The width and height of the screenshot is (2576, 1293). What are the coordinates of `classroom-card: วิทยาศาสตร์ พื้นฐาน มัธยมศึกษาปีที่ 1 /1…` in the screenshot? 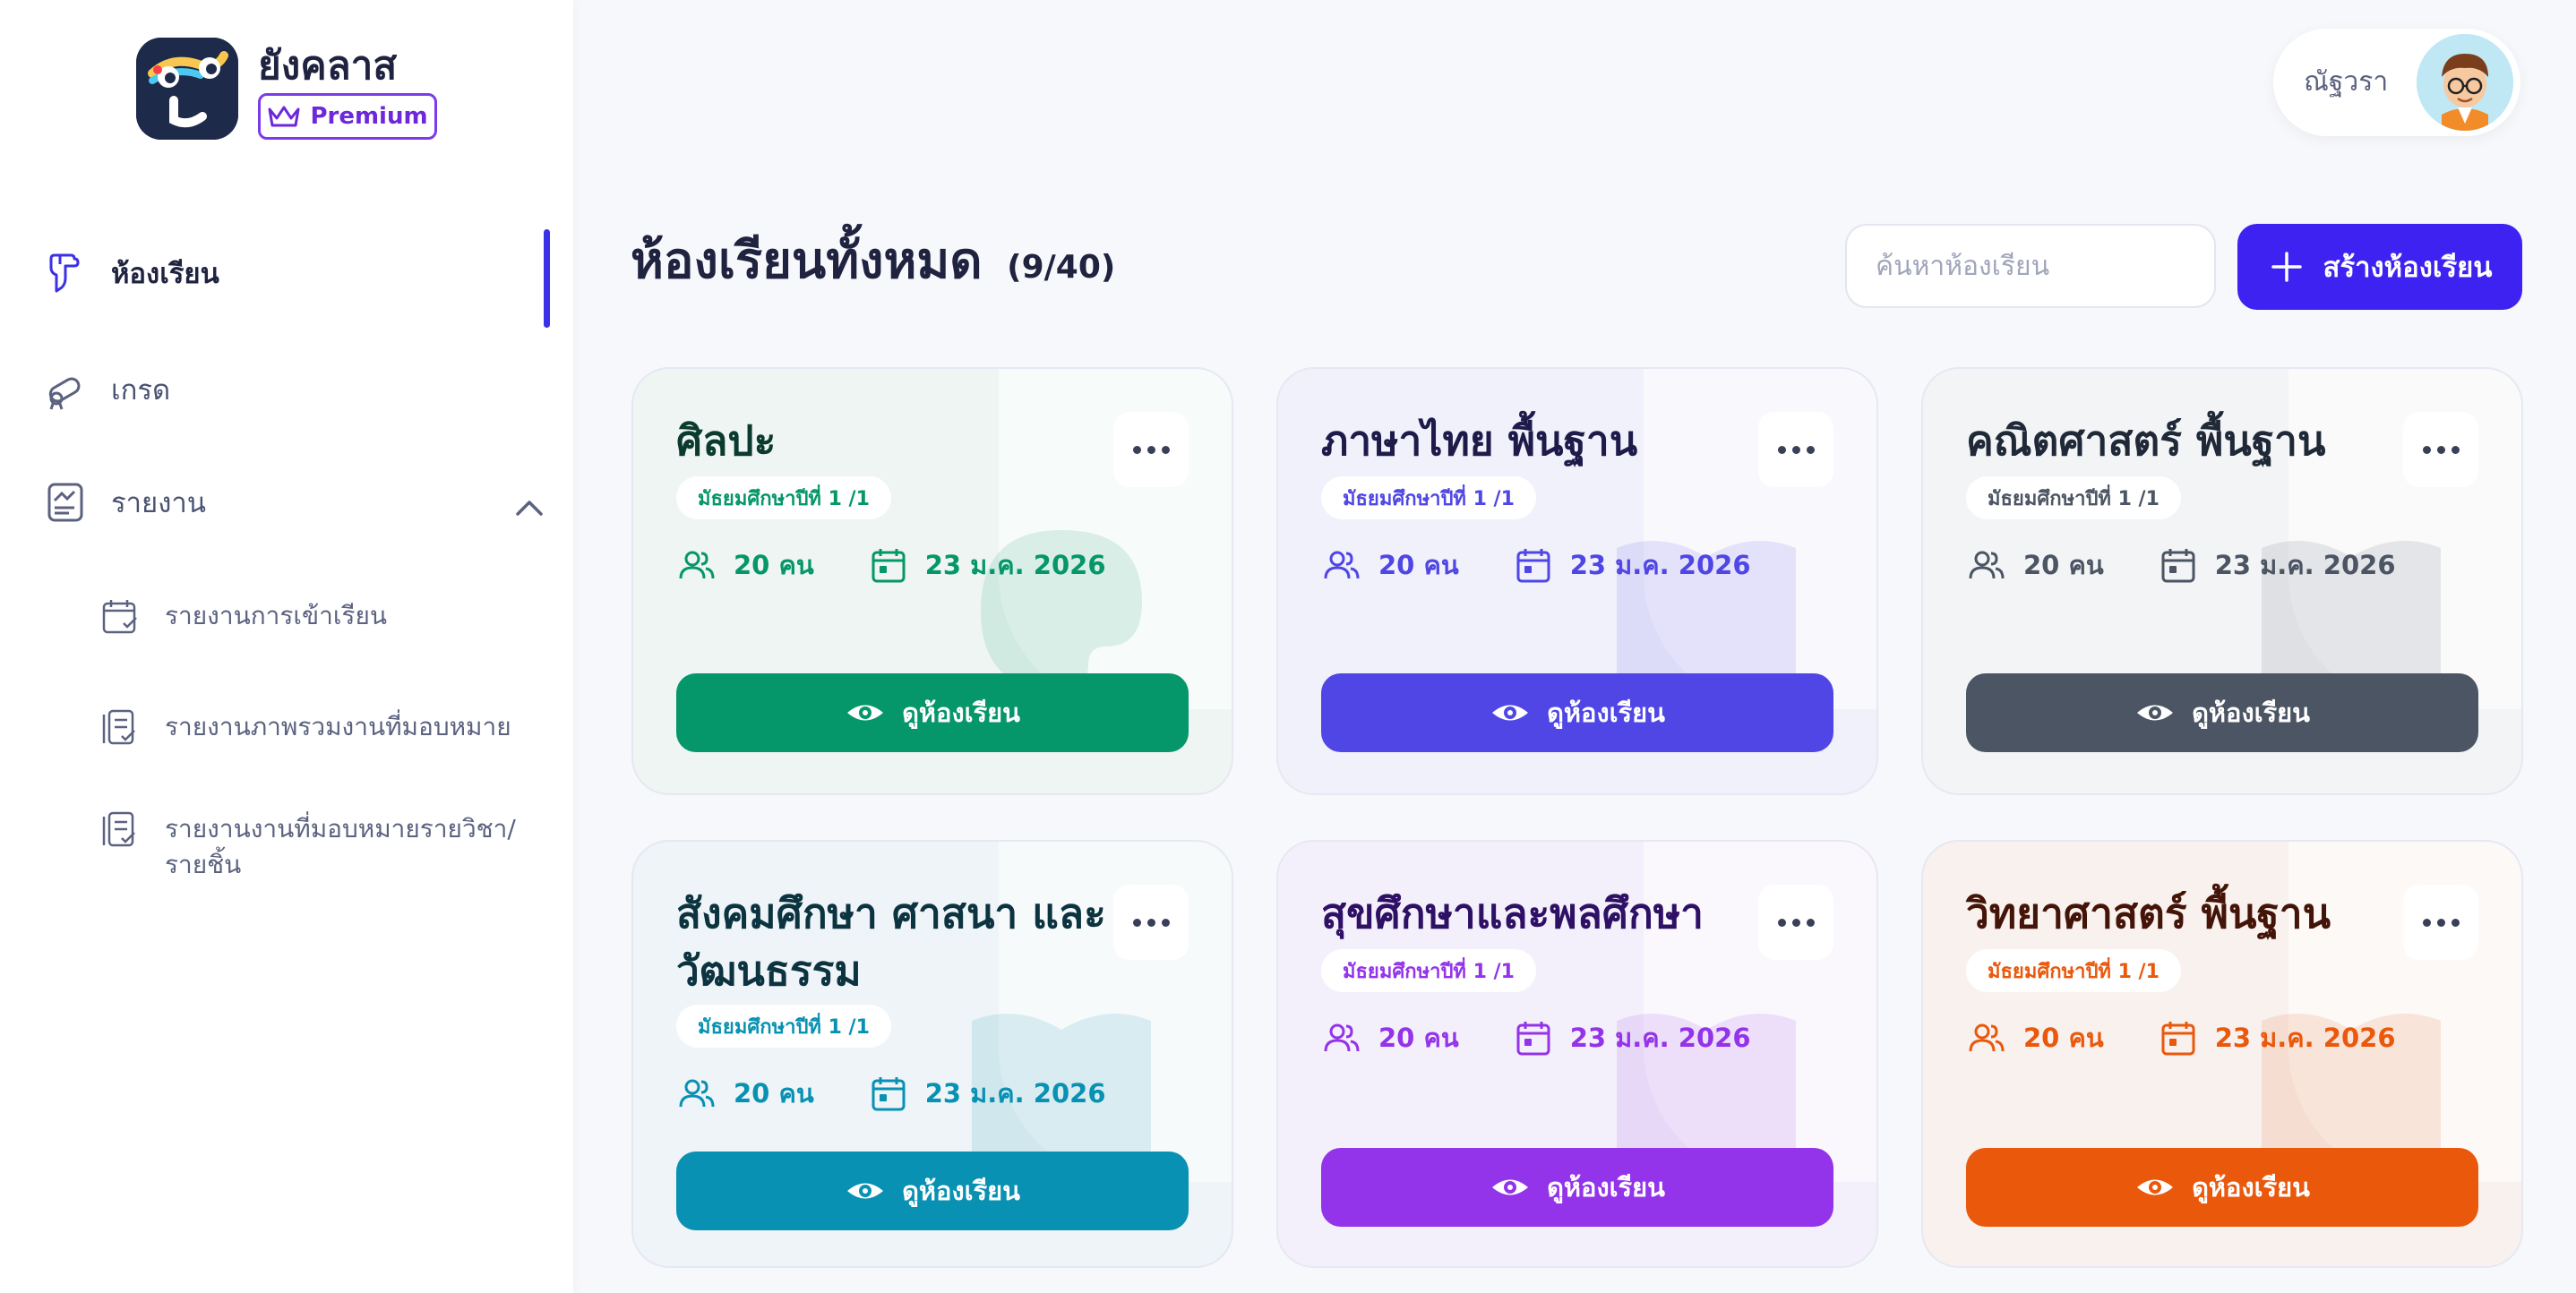 It's located at (2222, 1054).